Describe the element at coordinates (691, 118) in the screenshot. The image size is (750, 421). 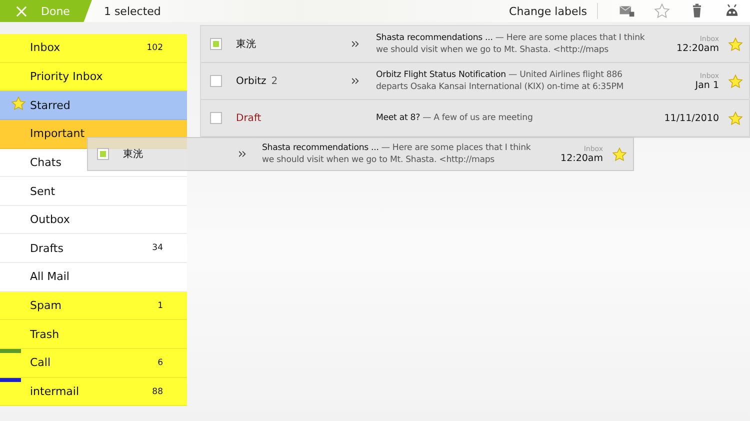
I see `message-date: 11/11/2010` at that location.